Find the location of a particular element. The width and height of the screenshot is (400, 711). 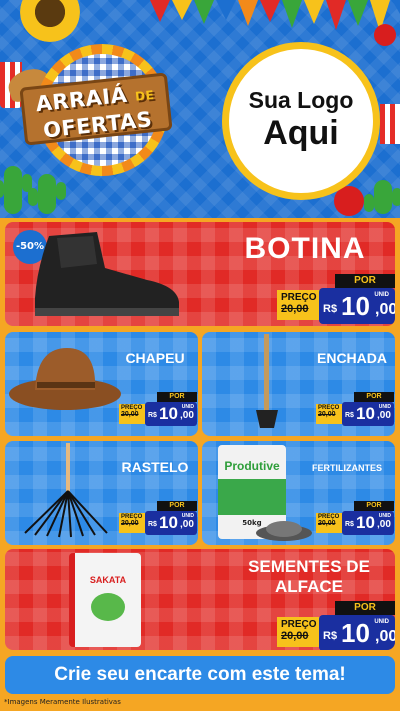

popcorn-icon is located at coordinates (390, 124).